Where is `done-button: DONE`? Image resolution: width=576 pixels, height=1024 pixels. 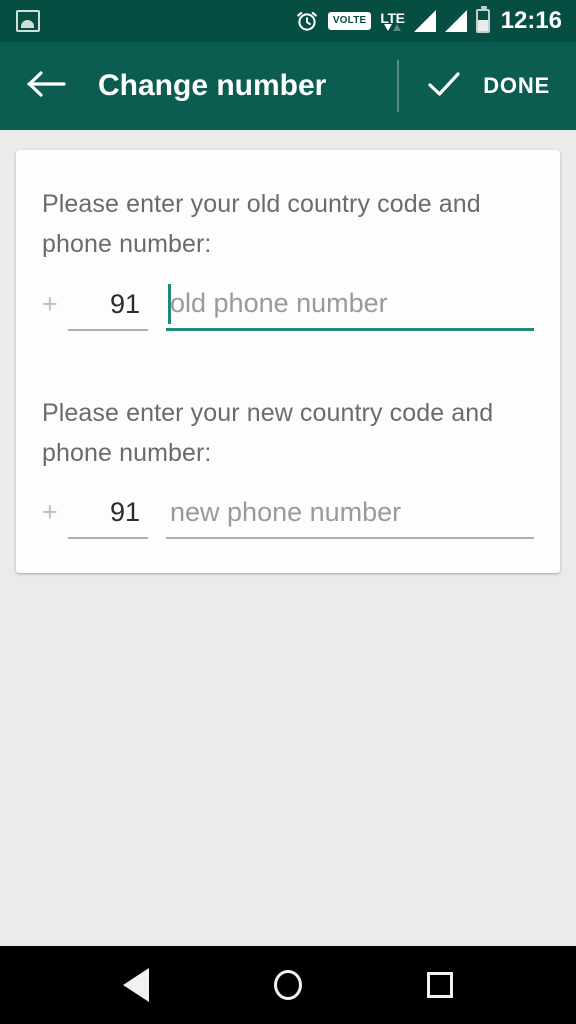 done-button: DONE is located at coordinates (490, 86).